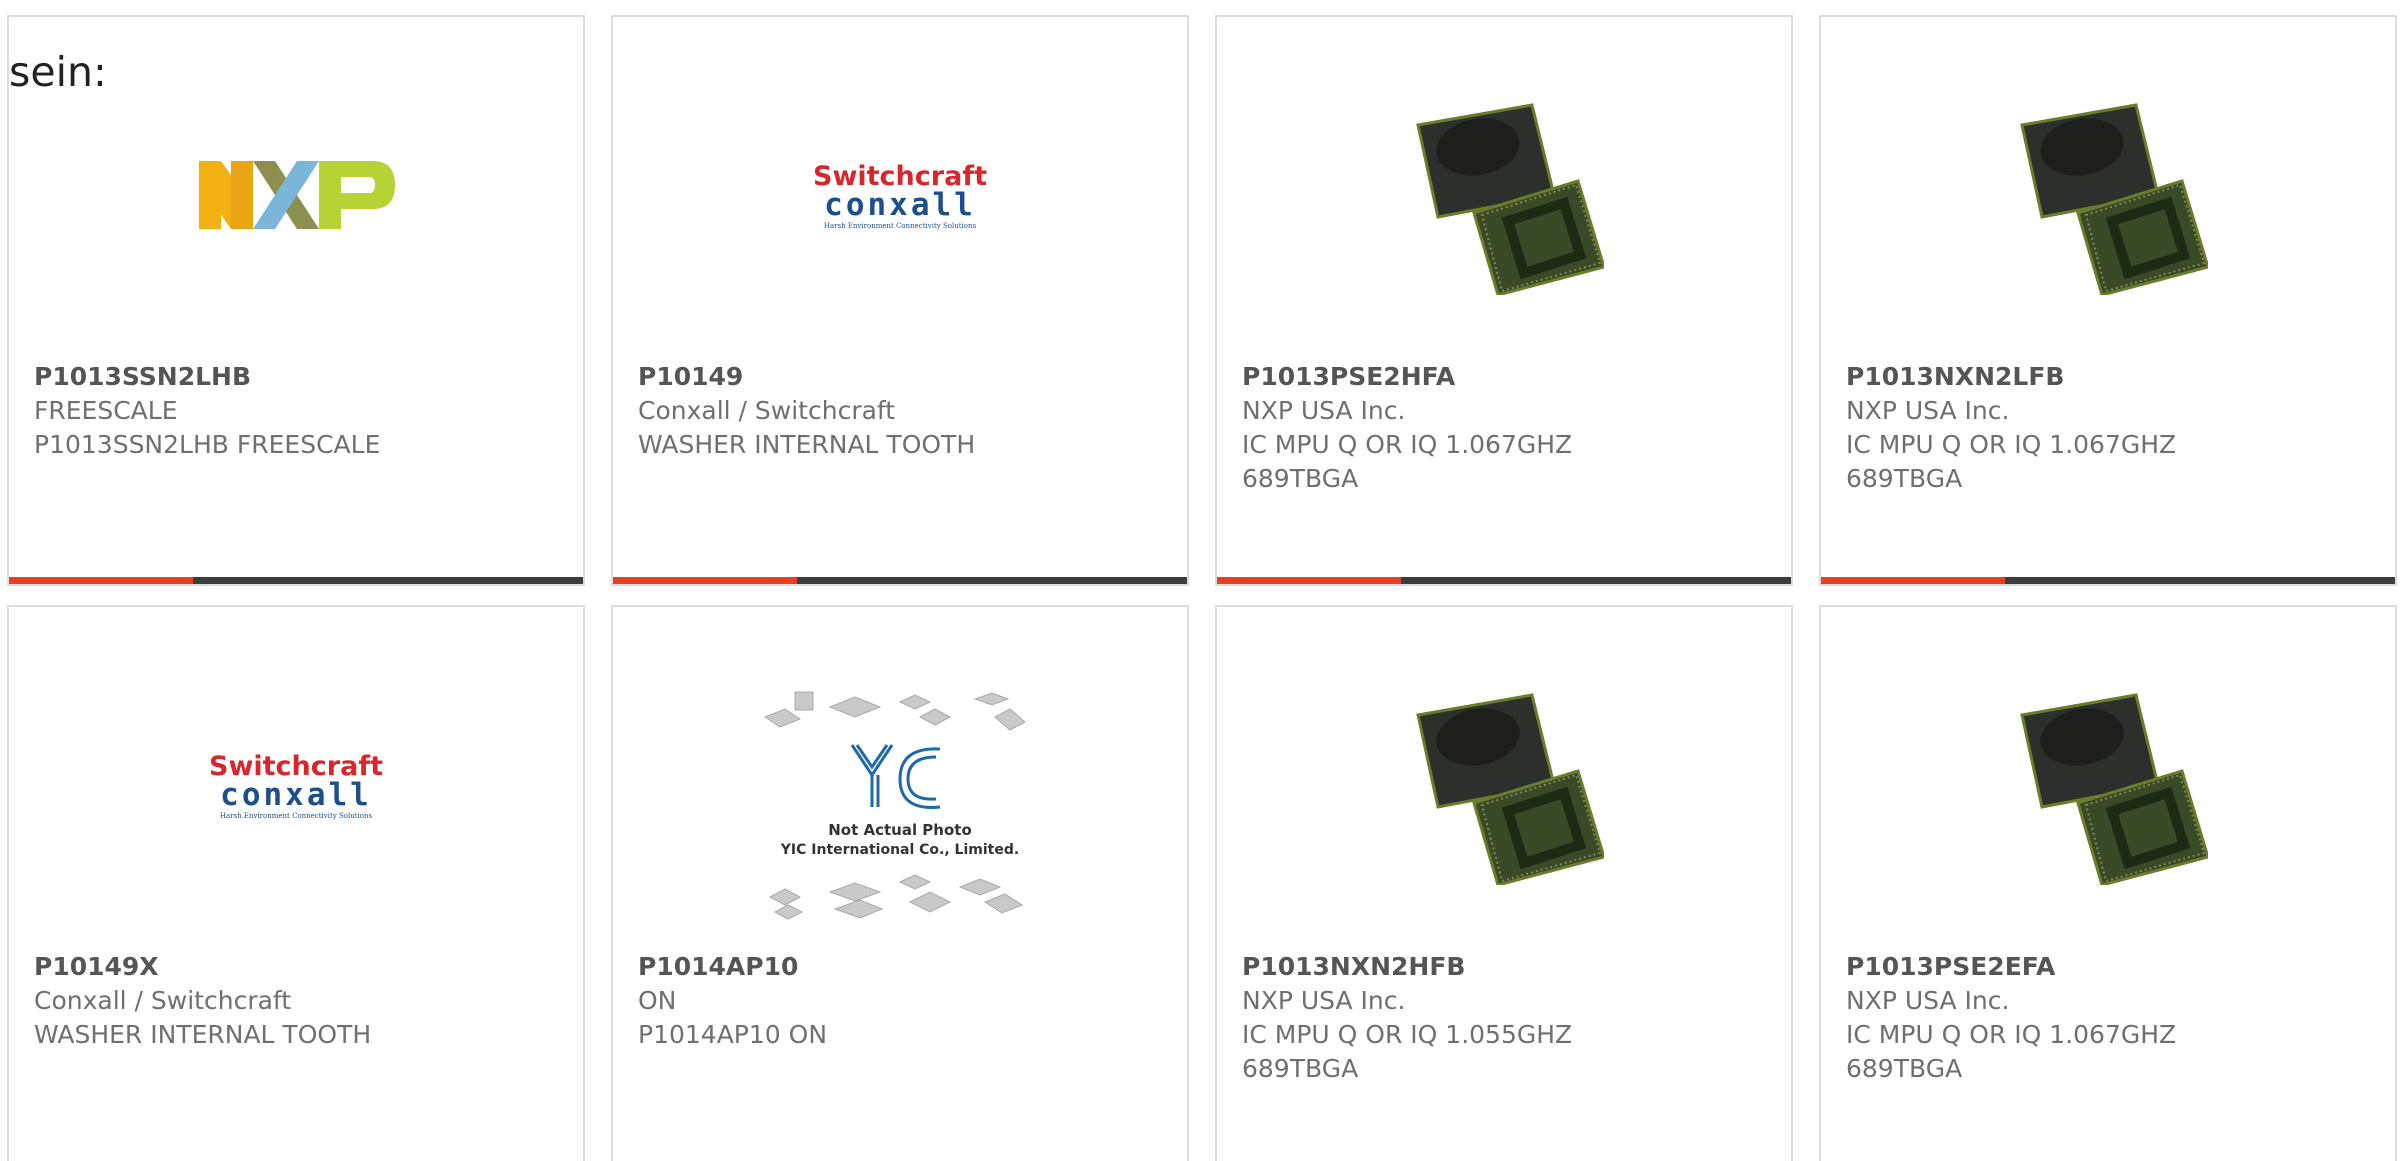 This screenshot has height=1161, width=2400. Describe the element at coordinates (899, 850) in the screenshot. I see `placeholder-line2: YIC International Co., Limited.` at that location.